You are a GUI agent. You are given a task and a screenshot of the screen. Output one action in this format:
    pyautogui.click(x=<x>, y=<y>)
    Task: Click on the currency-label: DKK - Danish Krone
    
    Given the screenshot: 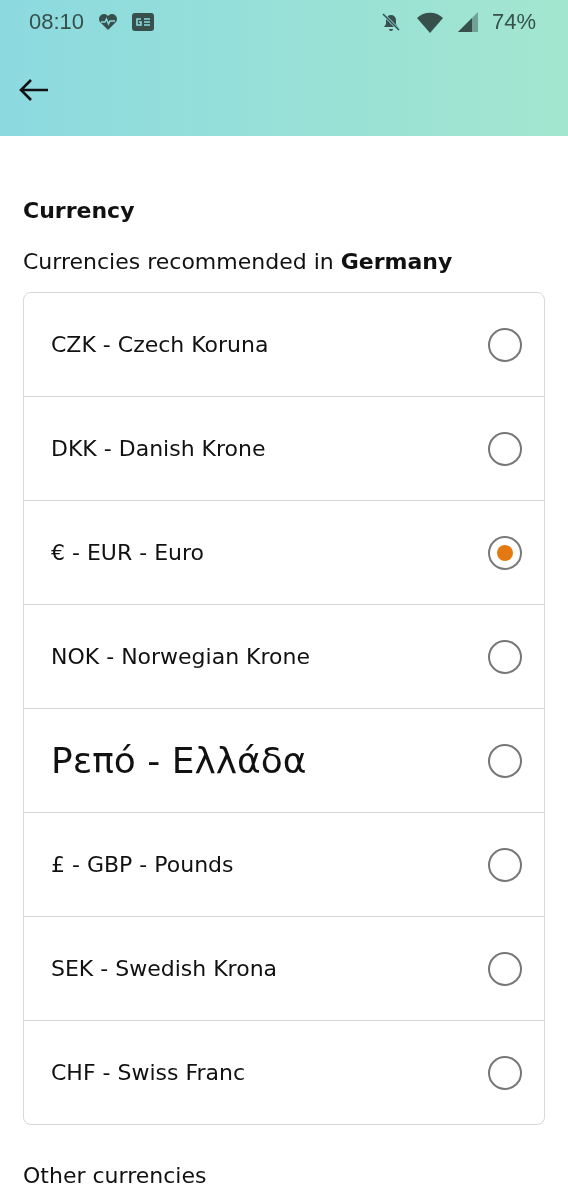 What is the action you would take?
    pyautogui.click(x=159, y=448)
    